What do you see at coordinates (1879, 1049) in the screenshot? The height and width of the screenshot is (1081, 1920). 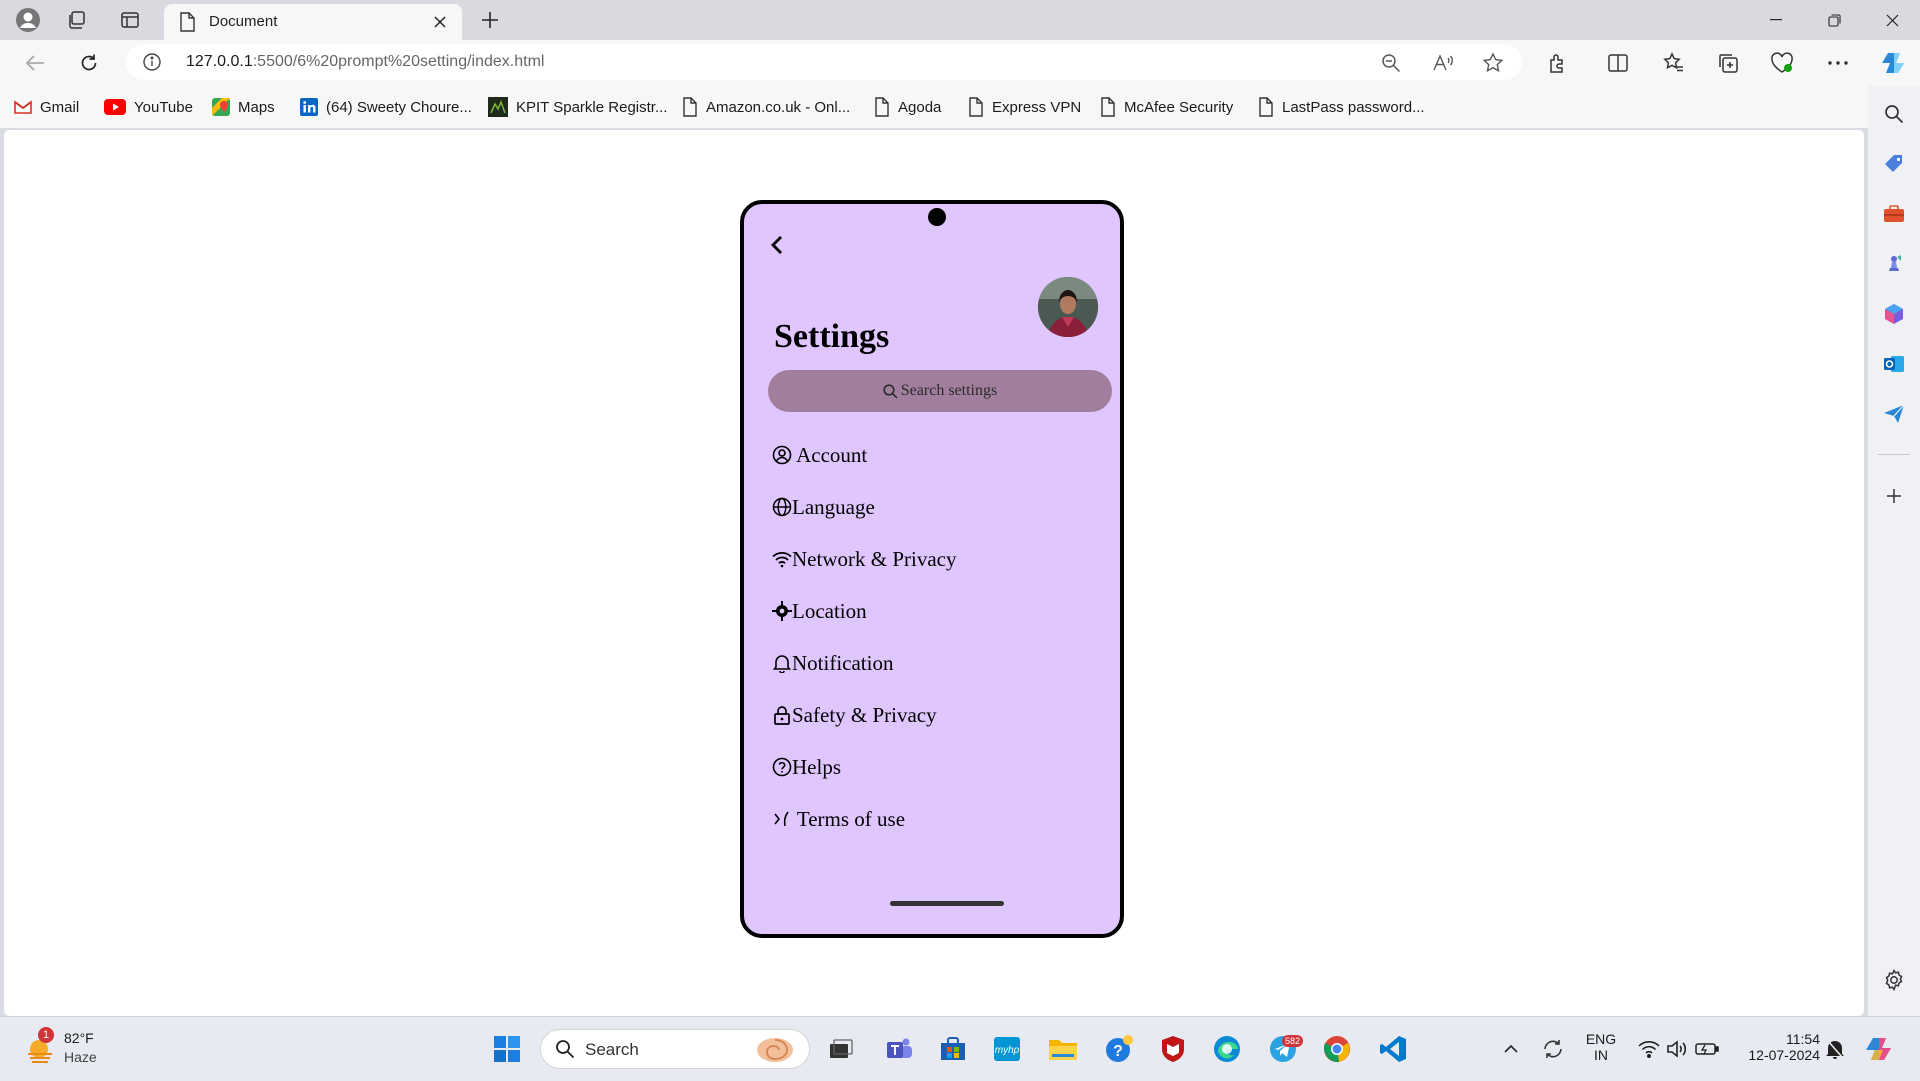 I see `copilot-taskbar-icon` at bounding box center [1879, 1049].